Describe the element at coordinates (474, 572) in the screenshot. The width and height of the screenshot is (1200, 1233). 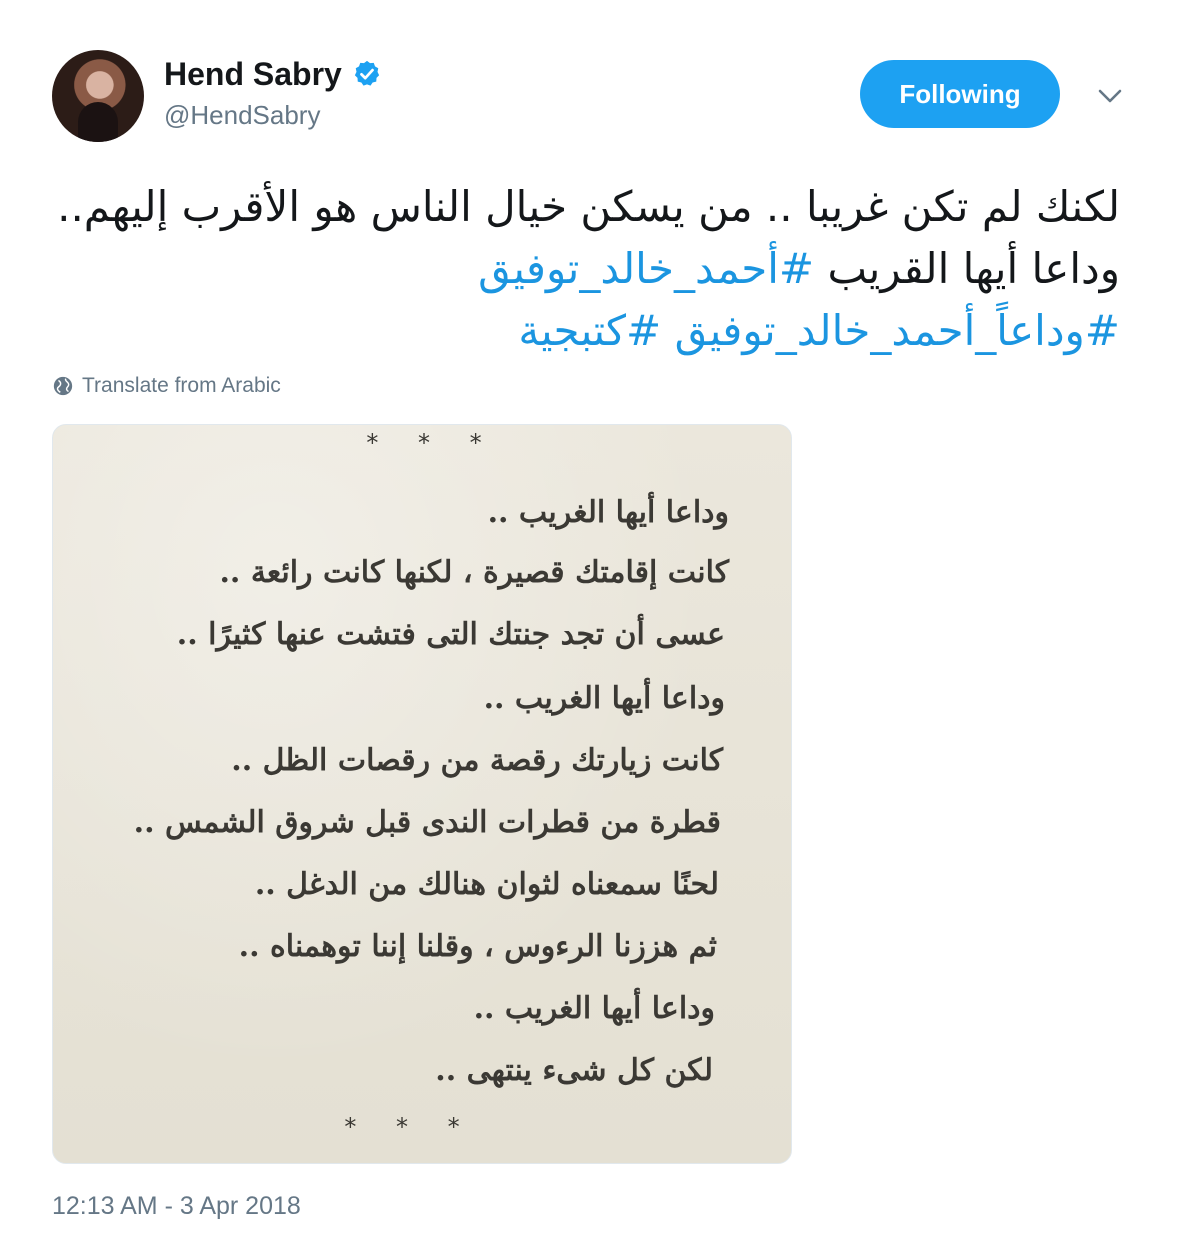
I see `poem-line: كانت إقامتك قصيرة ، لكنها كانت رائعة ..` at that location.